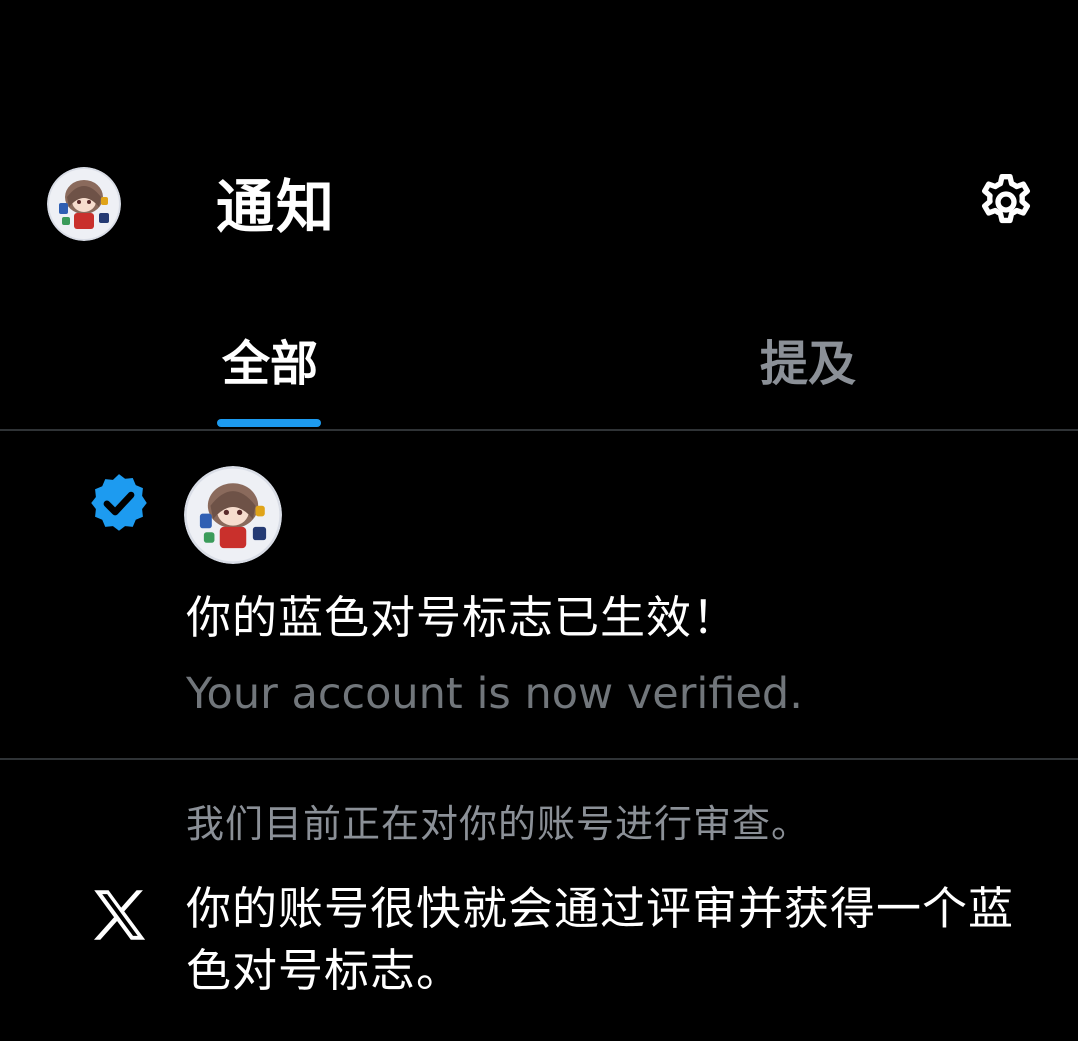 Image resolution: width=1078 pixels, height=1041 pixels. Describe the element at coordinates (498, 824) in the screenshot. I see `notification-summary: 我们目前正在对你的账号进行审查。` at that location.